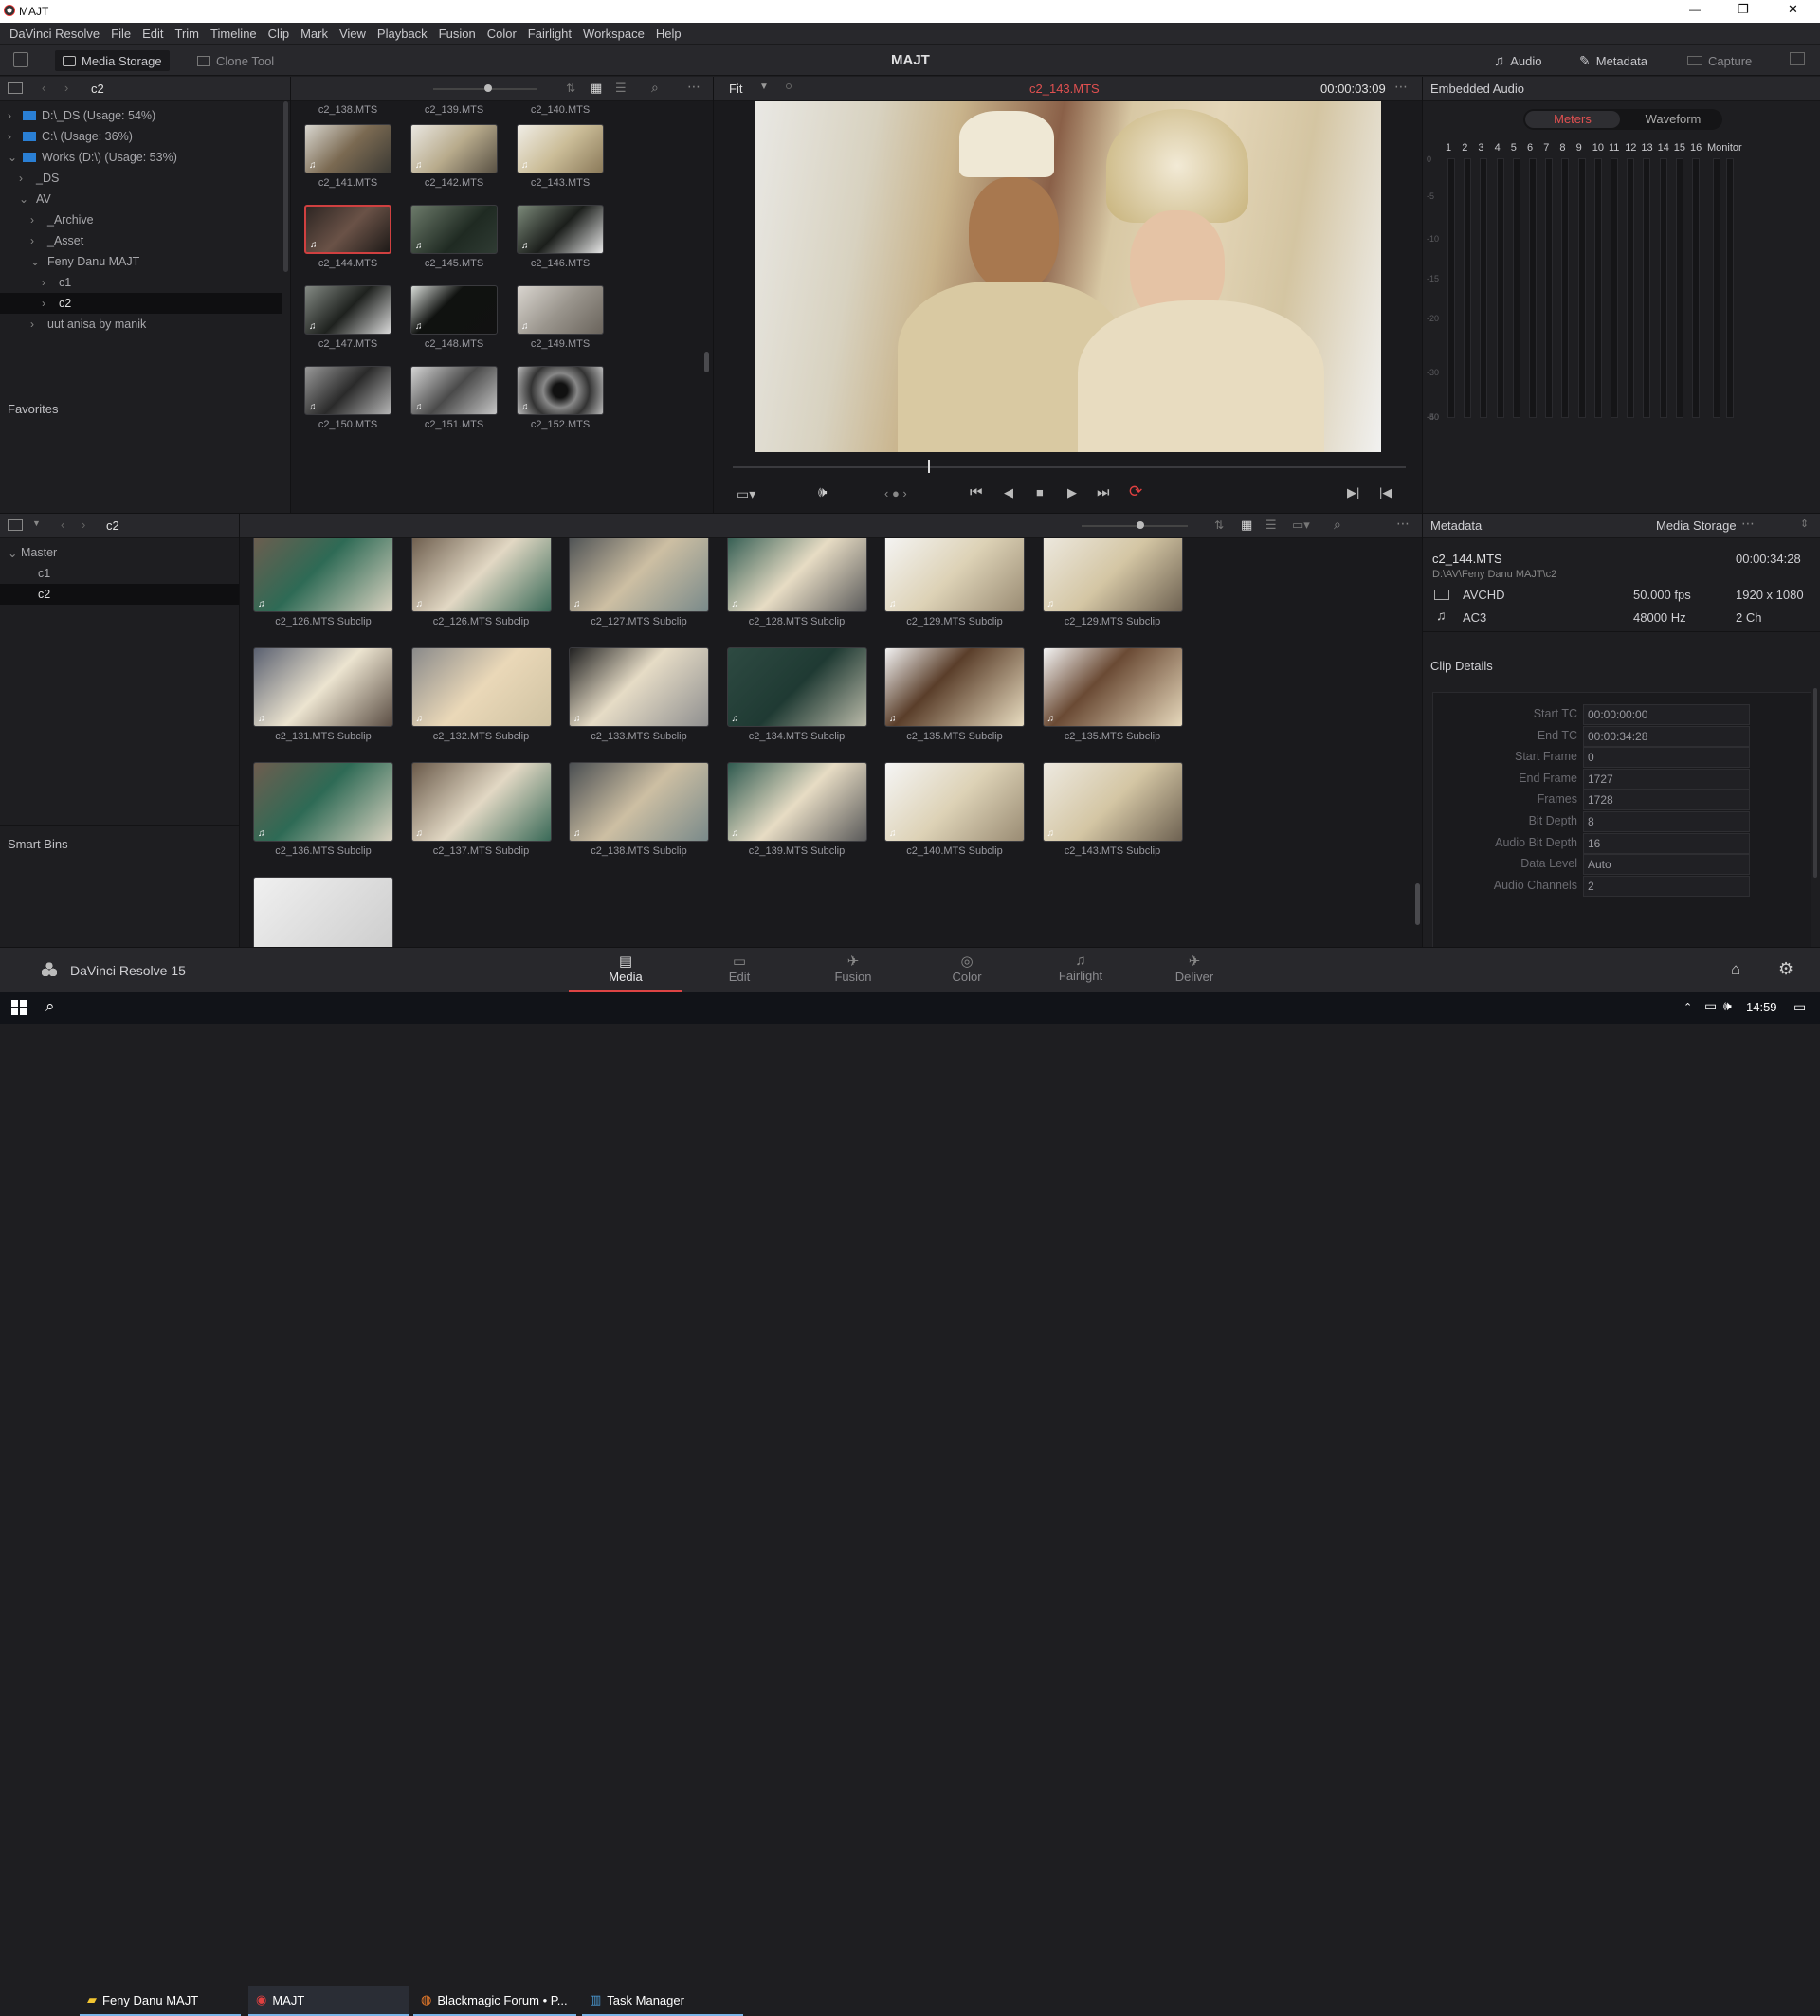 The height and width of the screenshot is (2016, 1820). I want to click on tree-item: › _DS, so click(141, 178).